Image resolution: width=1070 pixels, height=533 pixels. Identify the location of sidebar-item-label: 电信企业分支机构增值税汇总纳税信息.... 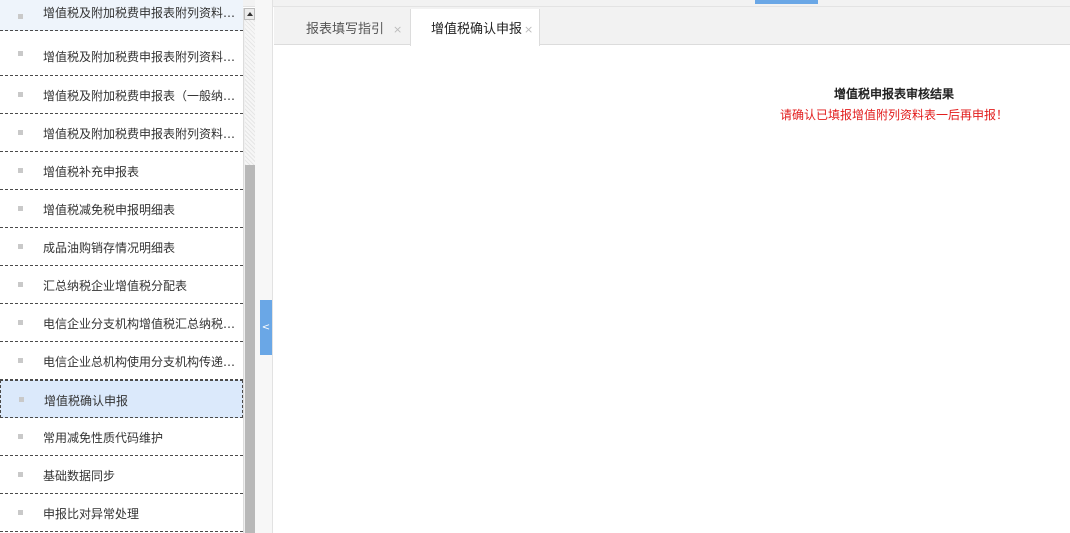
(141, 324).